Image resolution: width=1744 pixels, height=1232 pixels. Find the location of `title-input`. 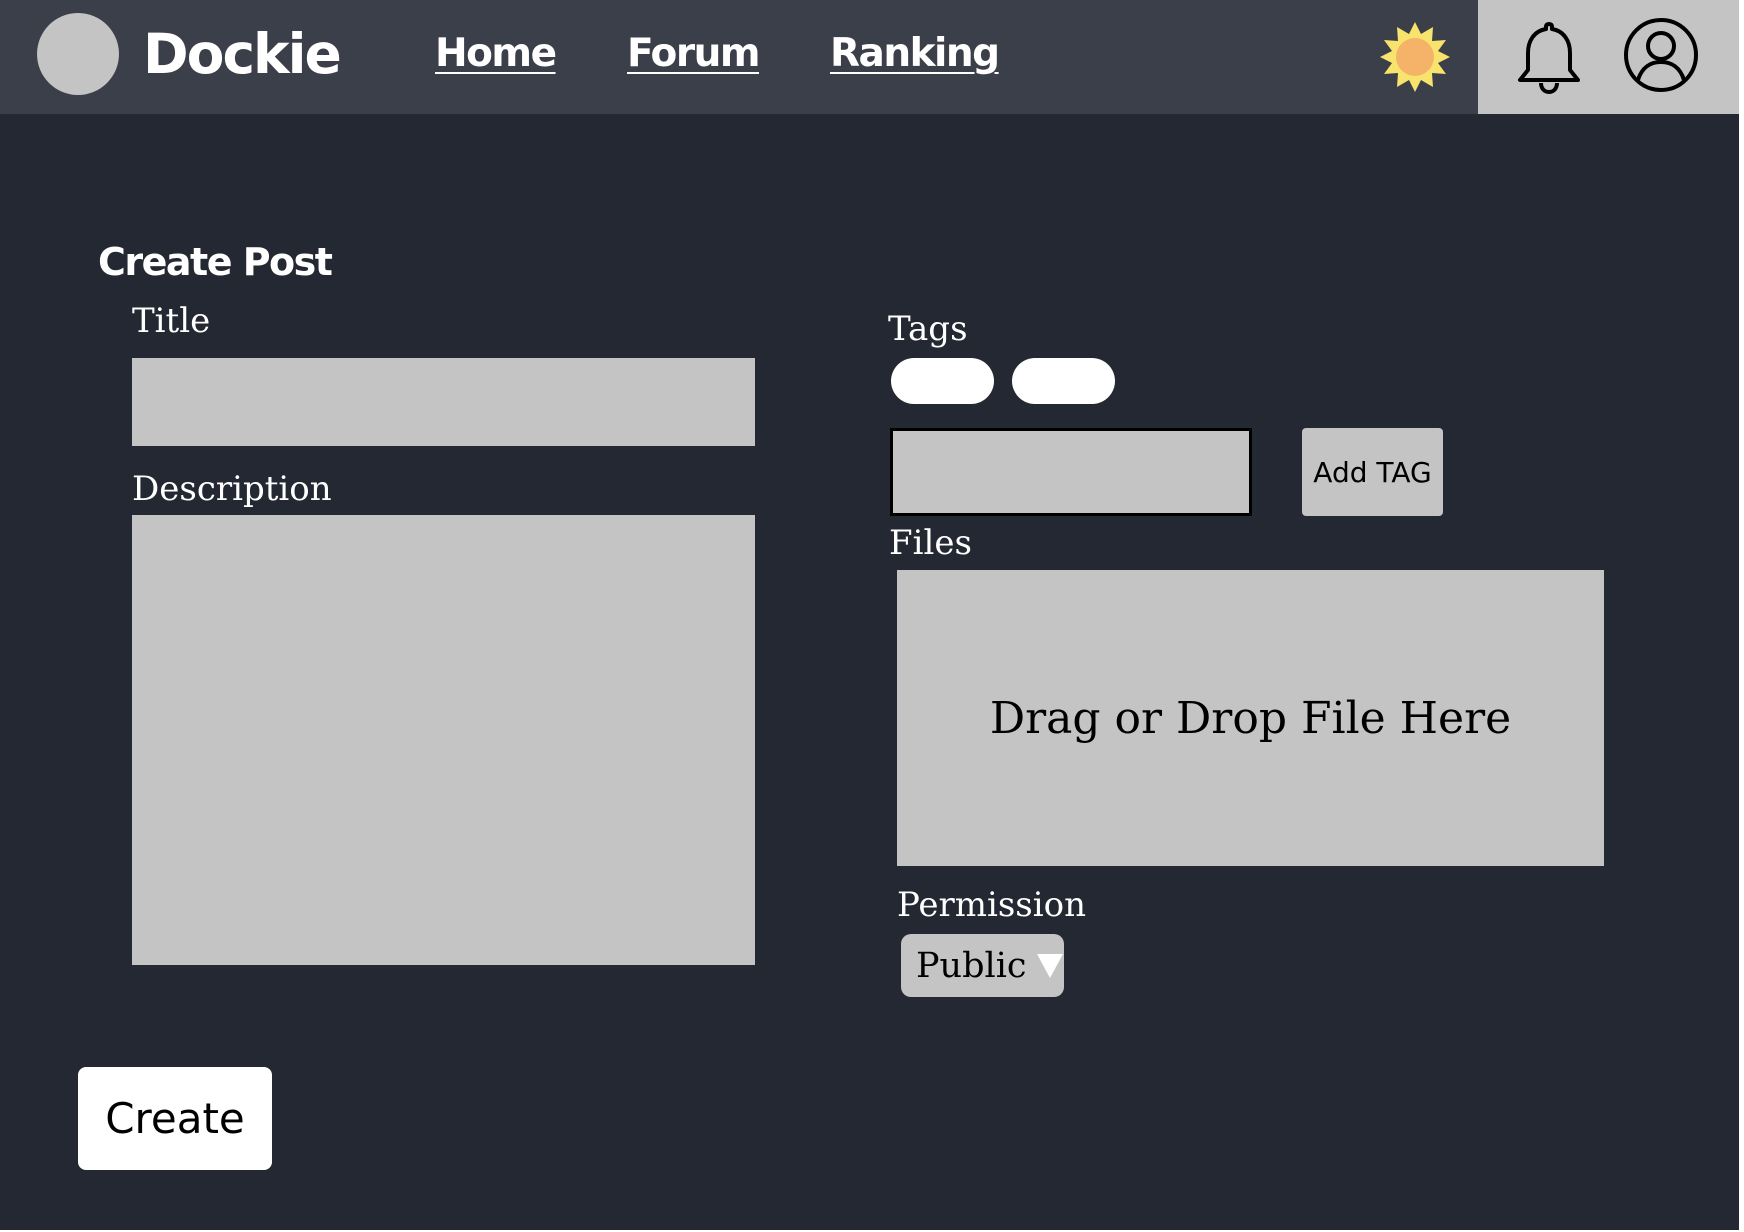

title-input is located at coordinates (443, 402).